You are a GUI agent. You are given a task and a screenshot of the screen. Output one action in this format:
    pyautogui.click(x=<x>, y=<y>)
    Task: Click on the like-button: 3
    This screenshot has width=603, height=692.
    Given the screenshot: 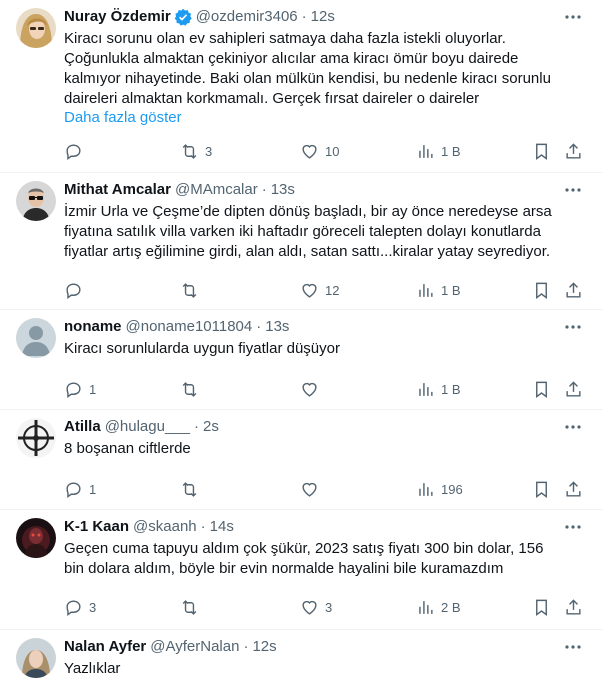 What is the action you would take?
    pyautogui.click(x=312, y=607)
    